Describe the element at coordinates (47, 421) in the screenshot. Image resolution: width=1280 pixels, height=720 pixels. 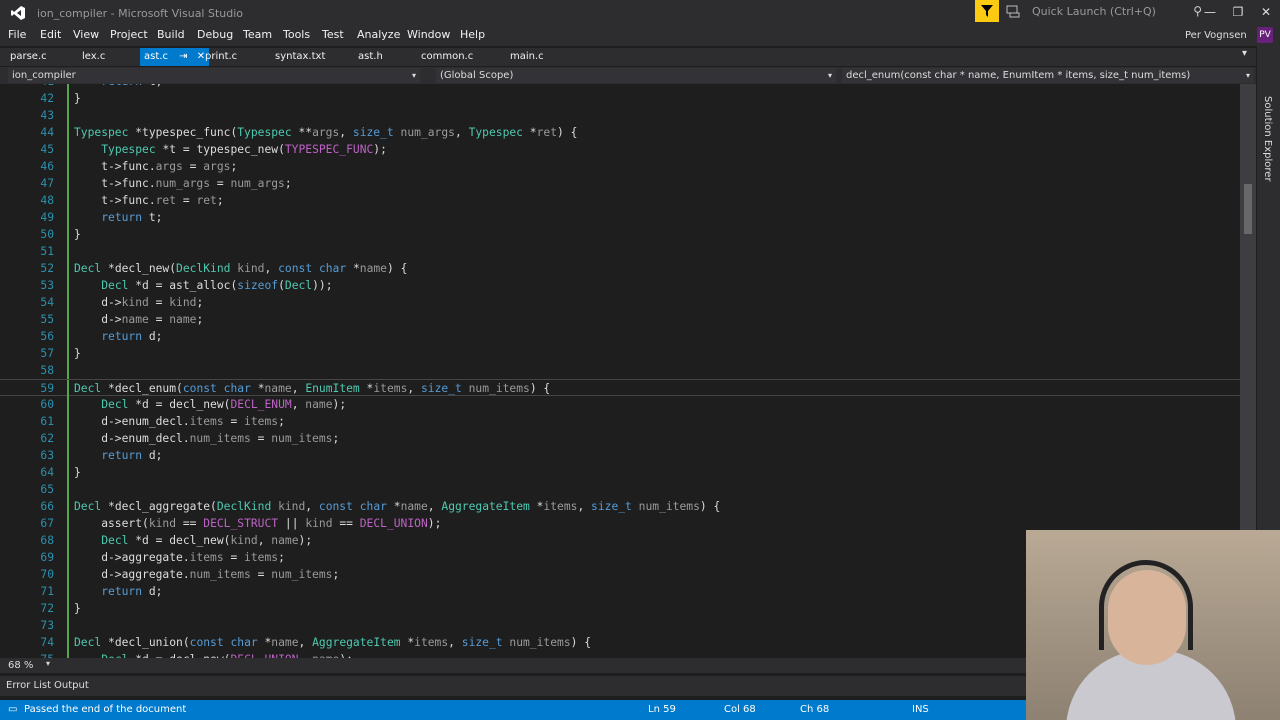
I see `line-number: 61` at that location.